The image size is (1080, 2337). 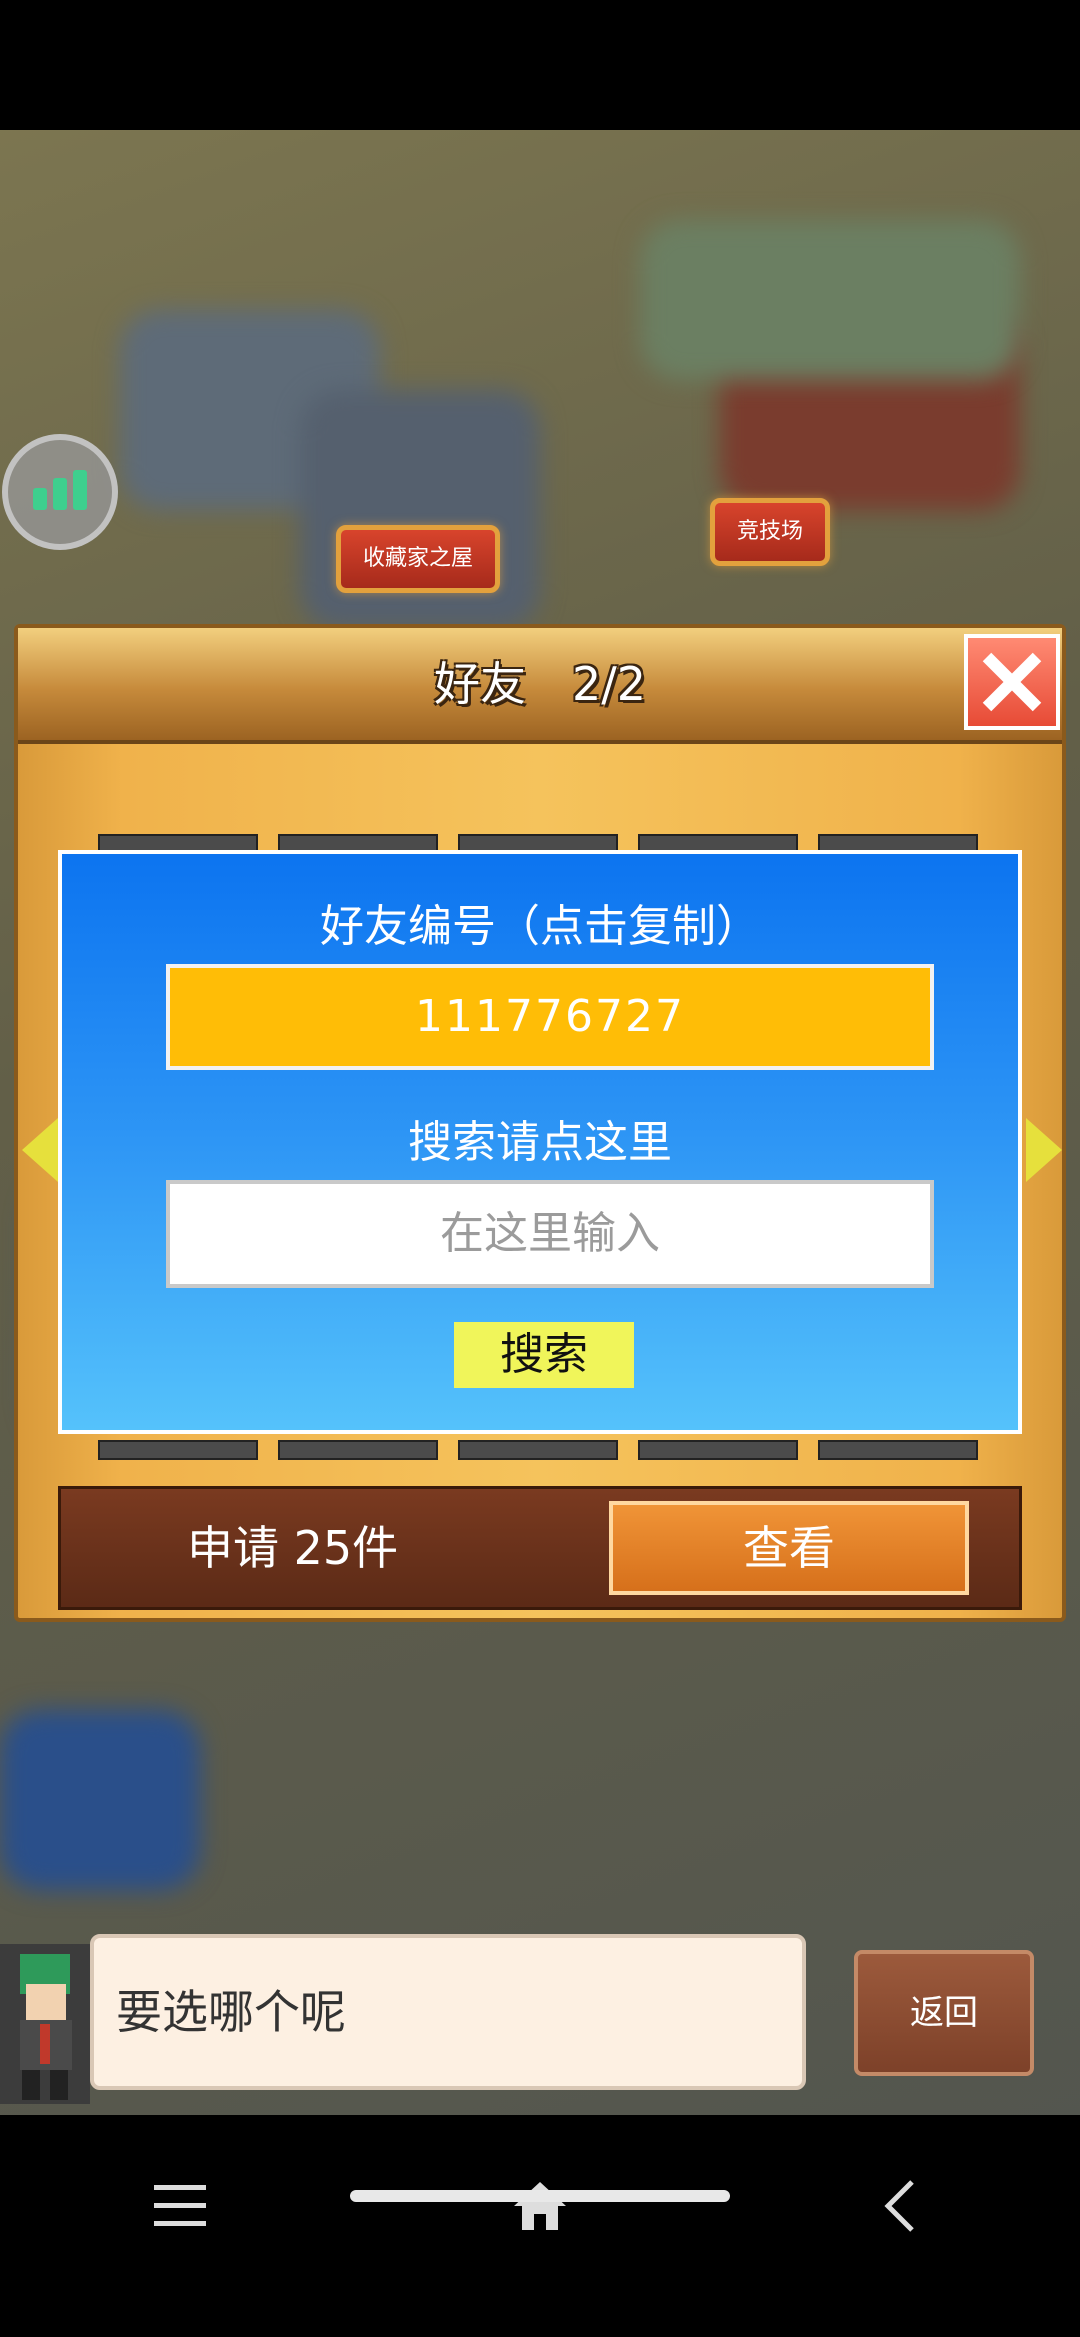 What do you see at coordinates (540, 1450) in the screenshot?
I see `tab-strip-bottom` at bounding box center [540, 1450].